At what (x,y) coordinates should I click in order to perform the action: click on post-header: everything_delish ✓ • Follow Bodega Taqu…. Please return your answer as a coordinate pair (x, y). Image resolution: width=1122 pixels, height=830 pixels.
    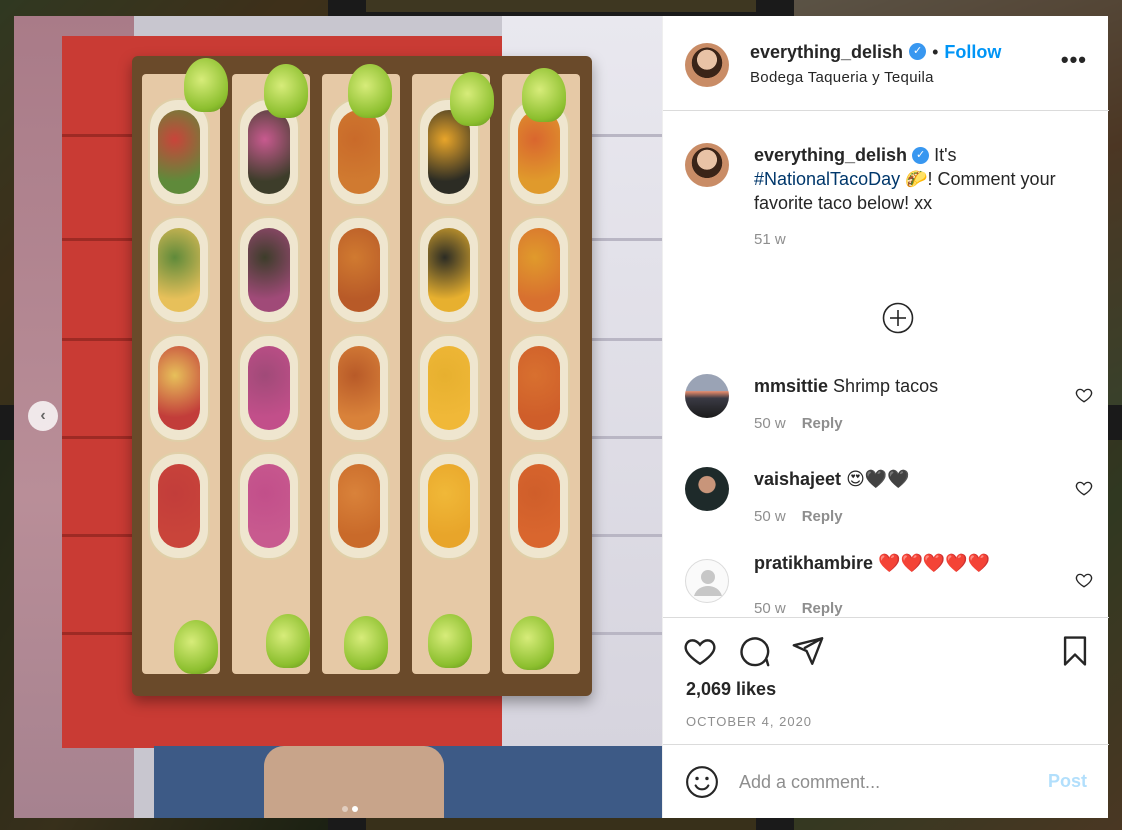
    Looking at the image, I should click on (886, 63).